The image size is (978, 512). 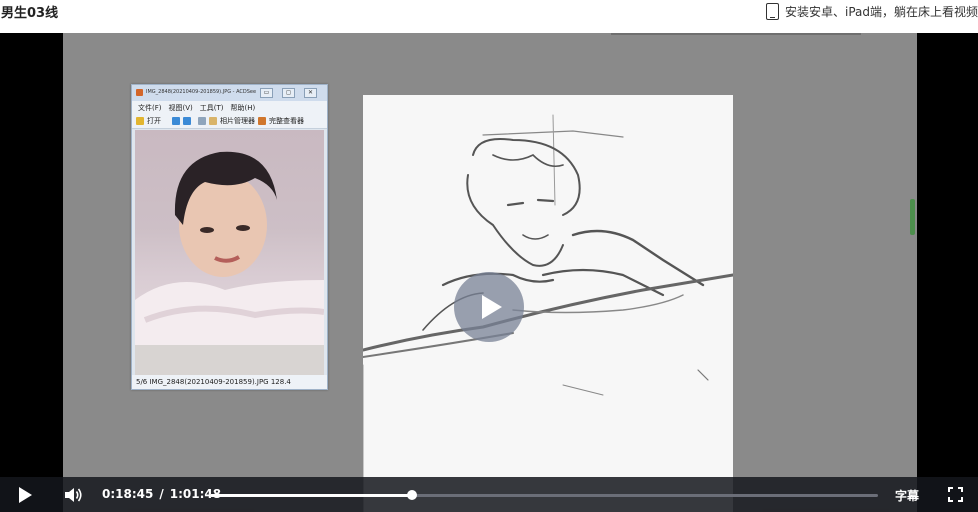 I want to click on viewer-toolbar: 打开 相片管理器 完整查看器, so click(x=229, y=121).